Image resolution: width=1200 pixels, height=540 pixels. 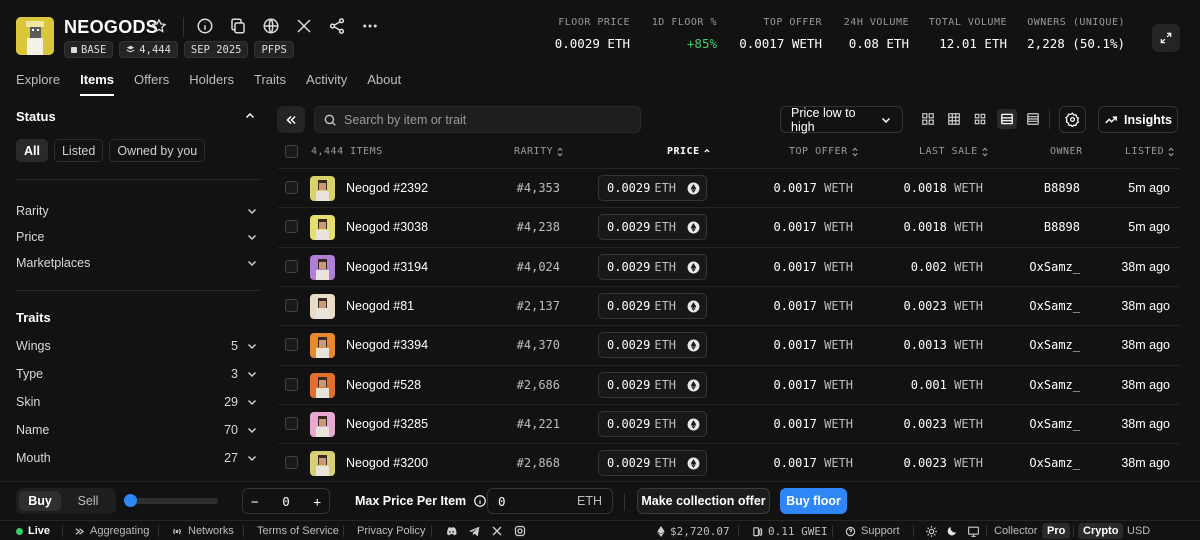 I want to click on top-offer-column-header: TOP OFFER, so click(x=824, y=151).